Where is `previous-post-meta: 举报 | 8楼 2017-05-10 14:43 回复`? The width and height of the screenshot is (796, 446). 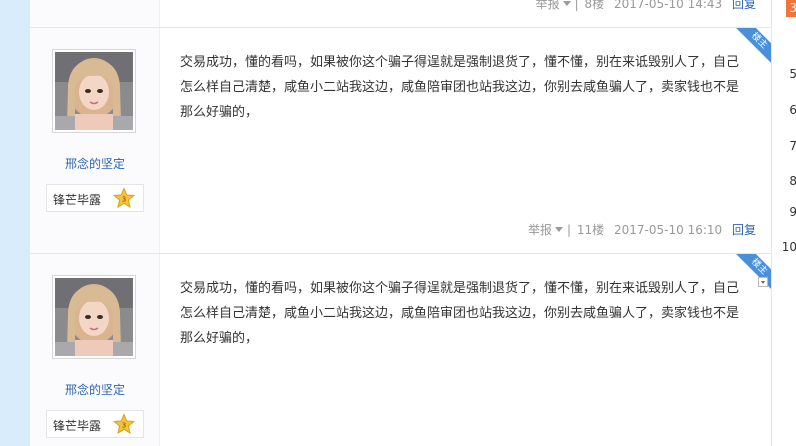 previous-post-meta: 举报 | 8楼 2017-05-10 14:43 回复 is located at coordinates (646, 6).